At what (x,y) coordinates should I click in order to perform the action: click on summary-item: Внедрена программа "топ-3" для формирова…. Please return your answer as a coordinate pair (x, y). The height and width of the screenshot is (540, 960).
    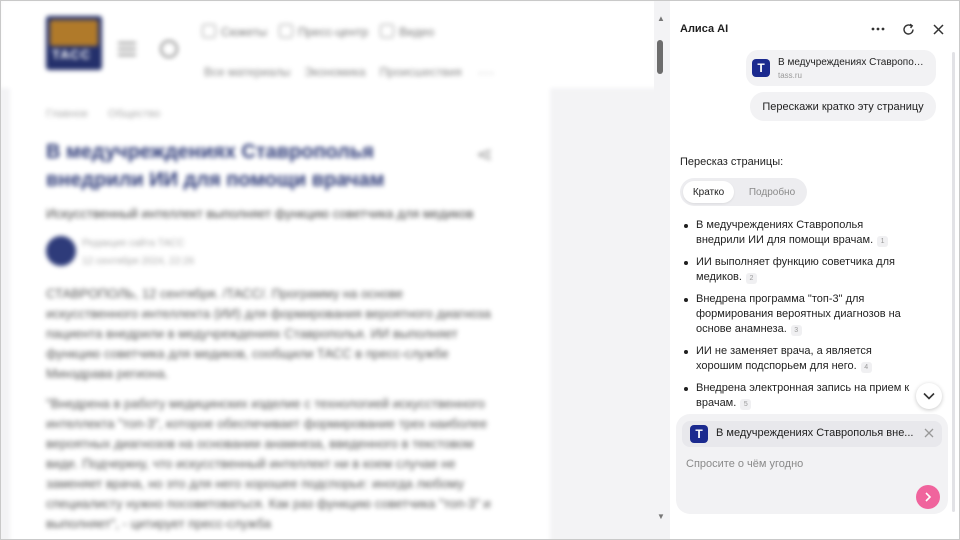
    Looking at the image, I should click on (797, 314).